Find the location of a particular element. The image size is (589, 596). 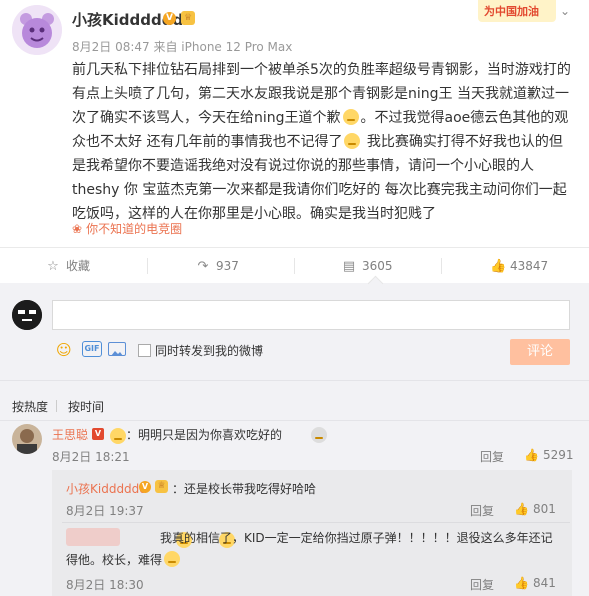

sort-by-hot: 按热度 is located at coordinates (30, 406).